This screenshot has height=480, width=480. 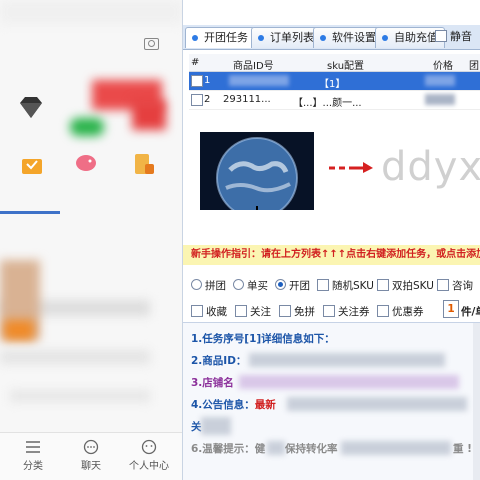 I want to click on divider-line, so click(x=30, y=212).